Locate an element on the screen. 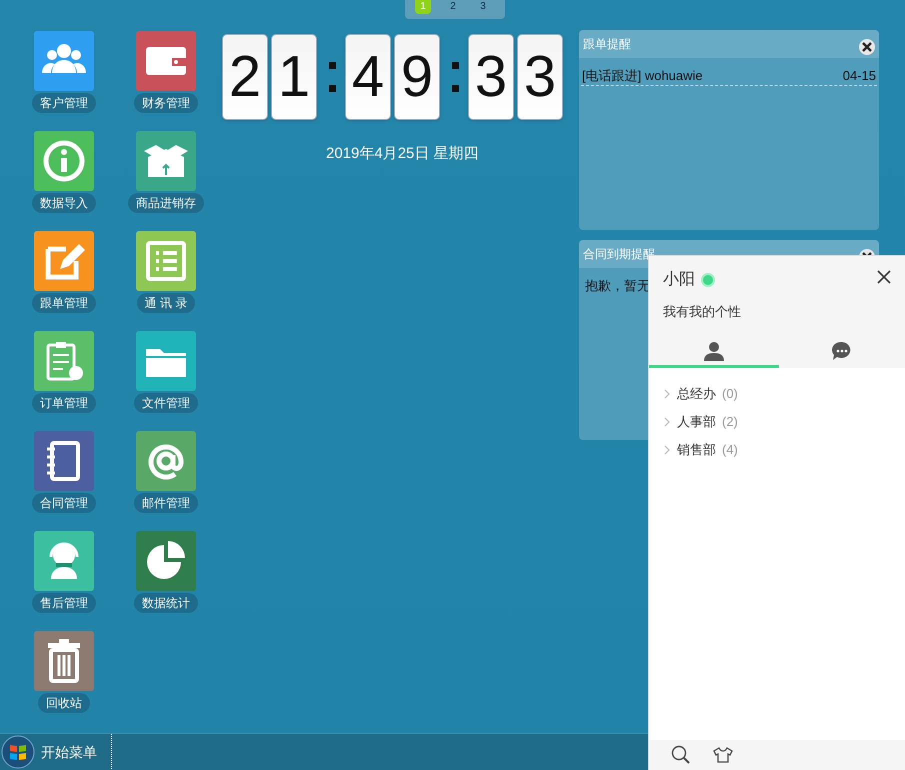  app-label: 订单管理 is located at coordinates (64, 403).